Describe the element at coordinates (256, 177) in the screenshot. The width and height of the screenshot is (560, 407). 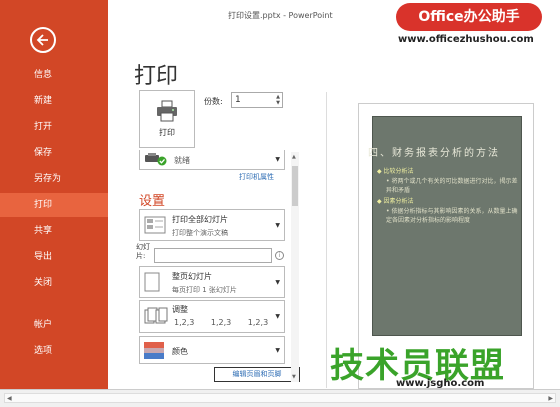
I see `printer-properties-link: 打印机属性` at that location.